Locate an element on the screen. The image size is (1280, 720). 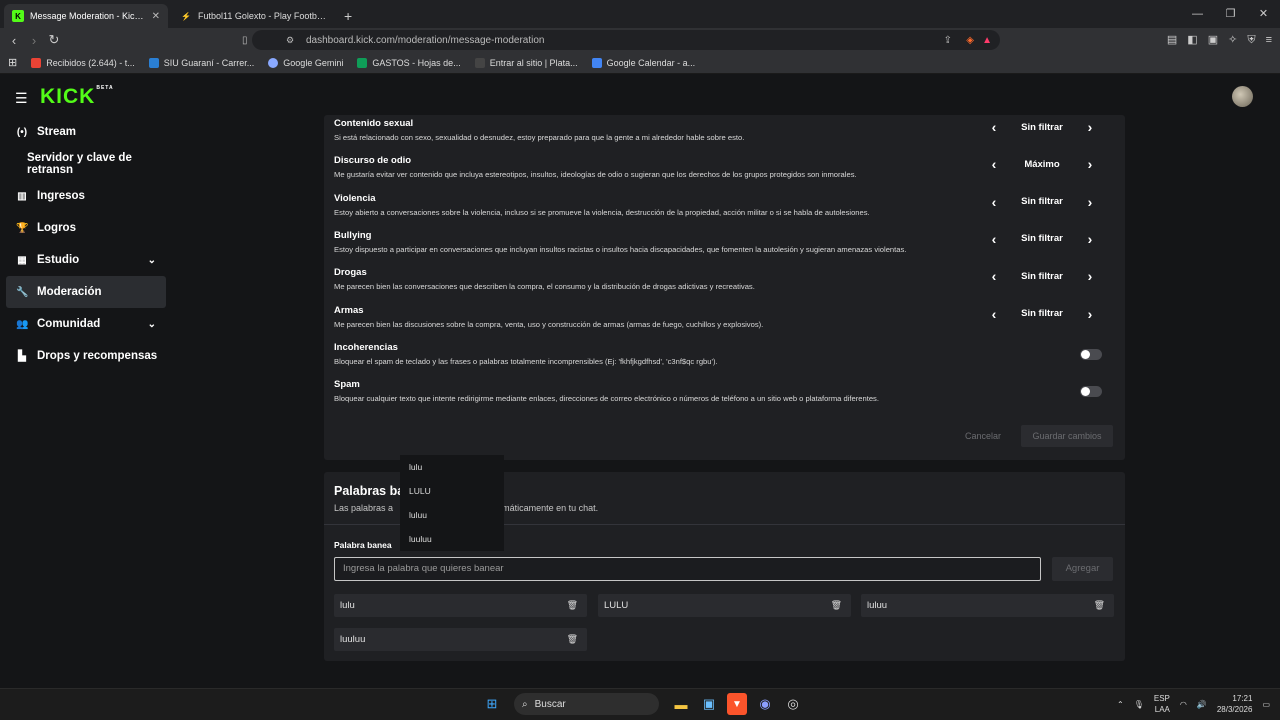
wallet-icon: ▣ is located at coordinates (1213, 40).